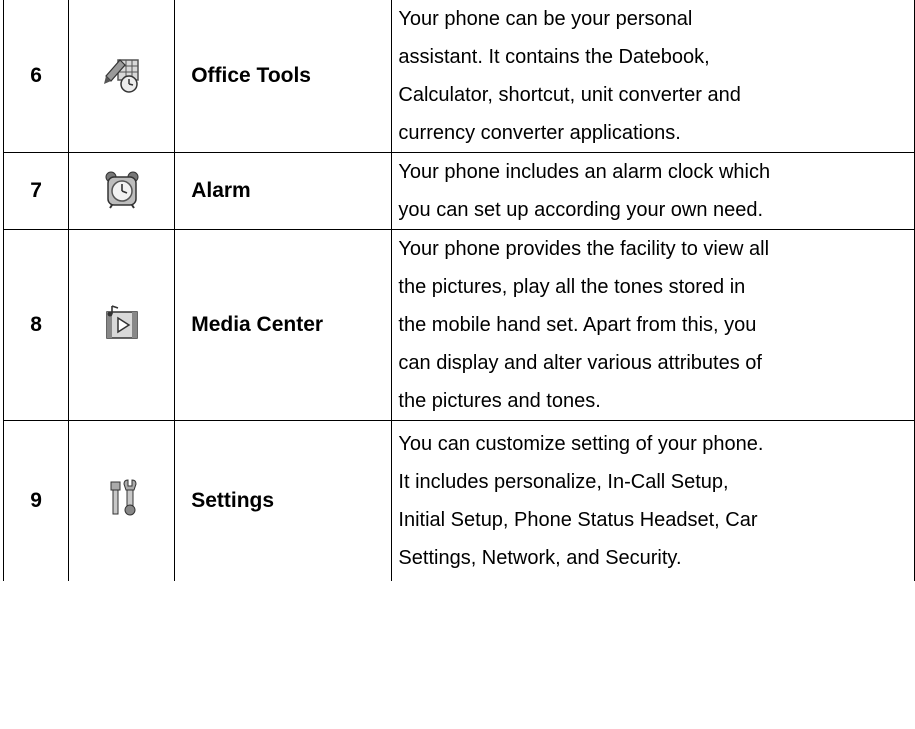 The height and width of the screenshot is (729, 915). Describe the element at coordinates (122, 191) in the screenshot. I see `alarm-clock-icon` at that location.